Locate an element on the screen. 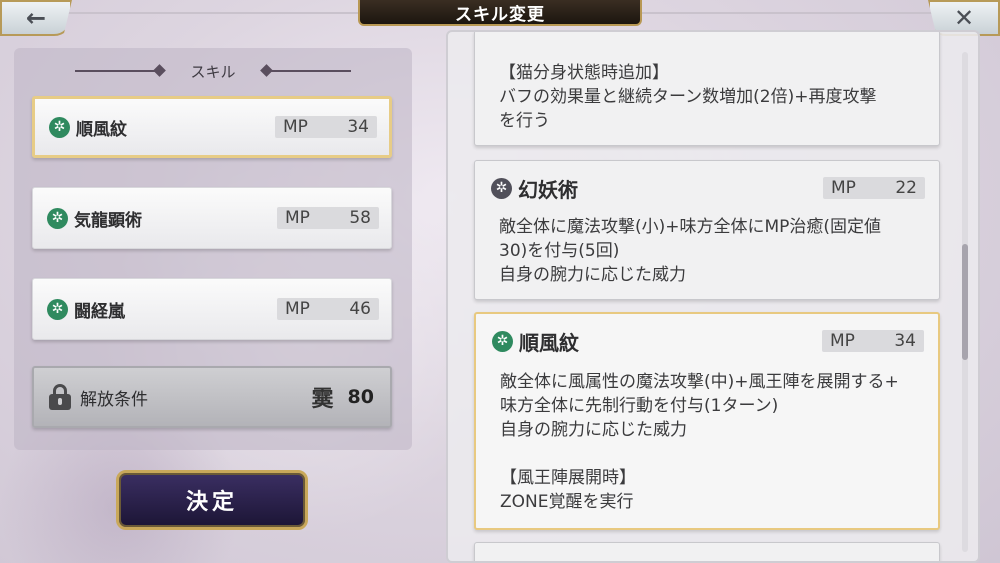  mp-cost: MP 58 is located at coordinates (328, 218).